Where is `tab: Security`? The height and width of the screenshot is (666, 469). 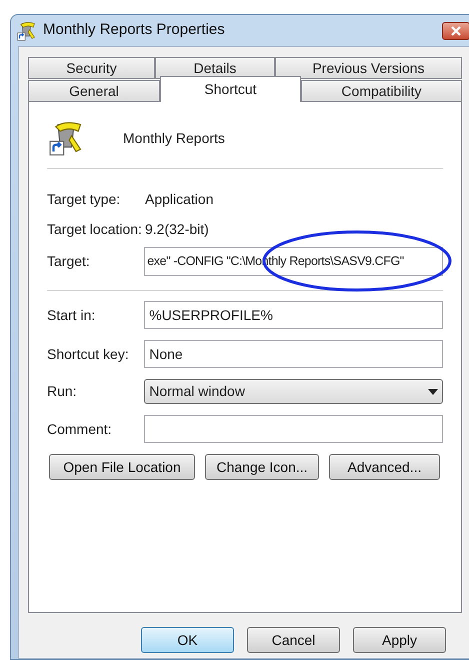
tab: Security is located at coordinates (91, 68).